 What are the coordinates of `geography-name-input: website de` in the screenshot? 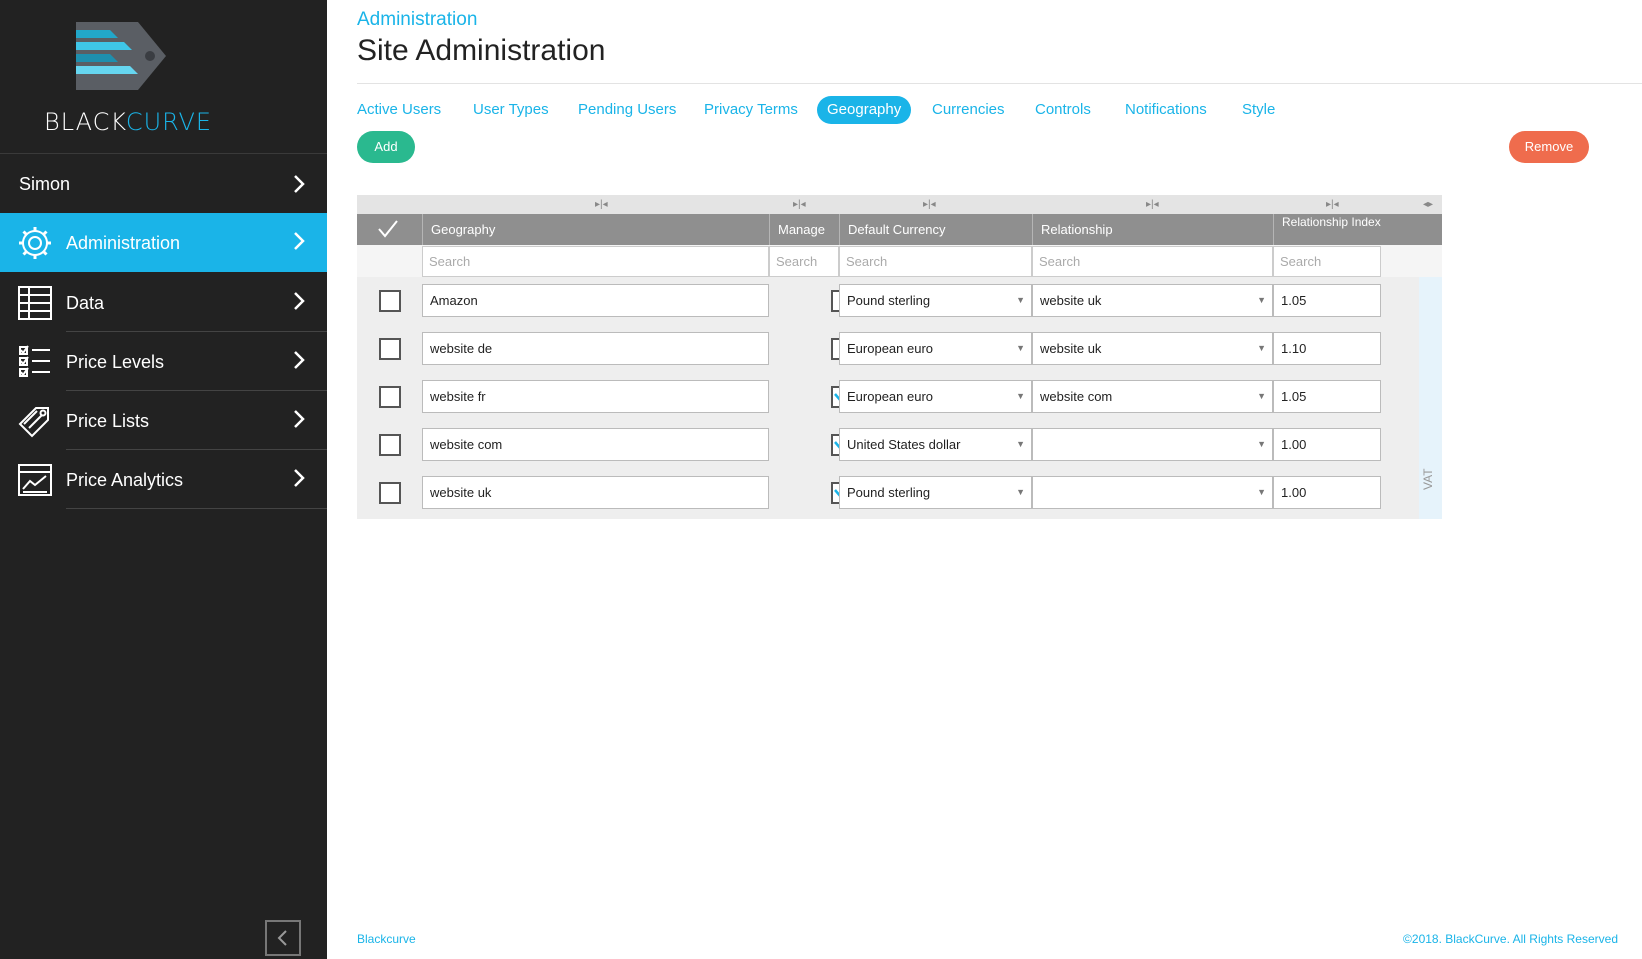 It's located at (595, 348).